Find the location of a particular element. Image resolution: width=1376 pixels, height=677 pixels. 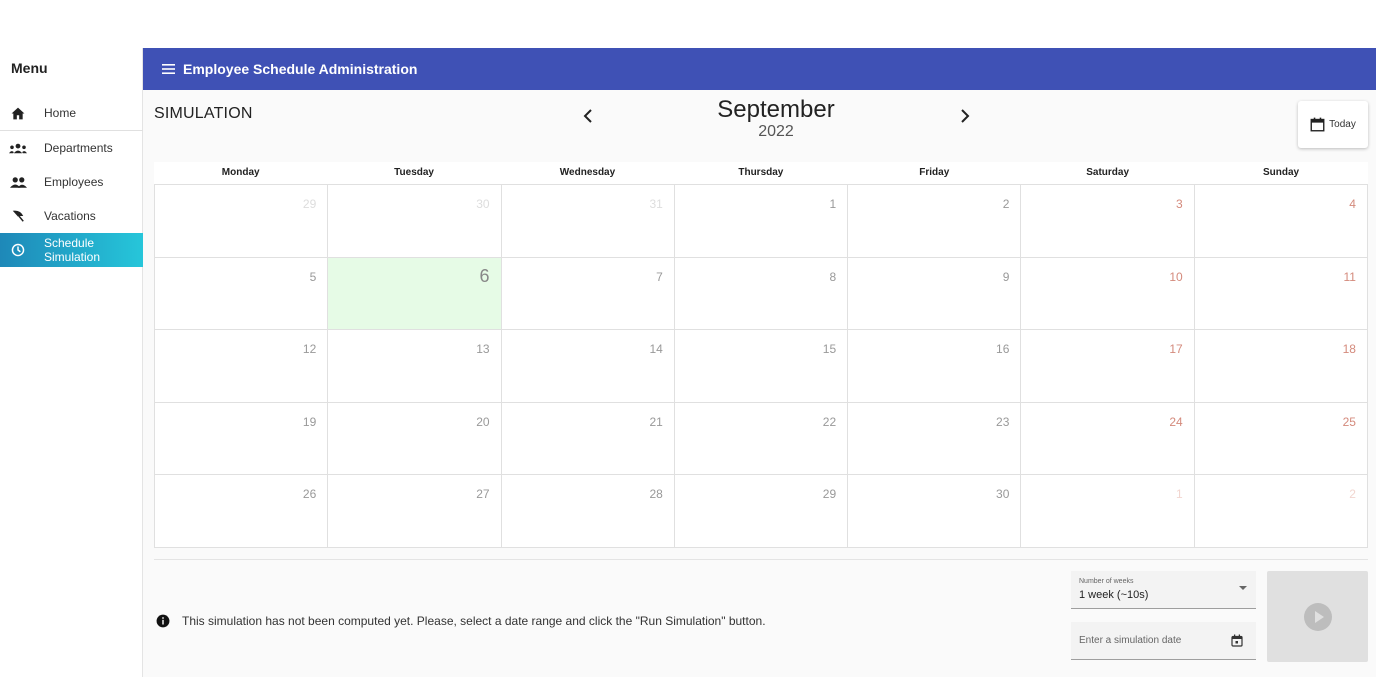

day-number: 22 is located at coordinates (829, 421).